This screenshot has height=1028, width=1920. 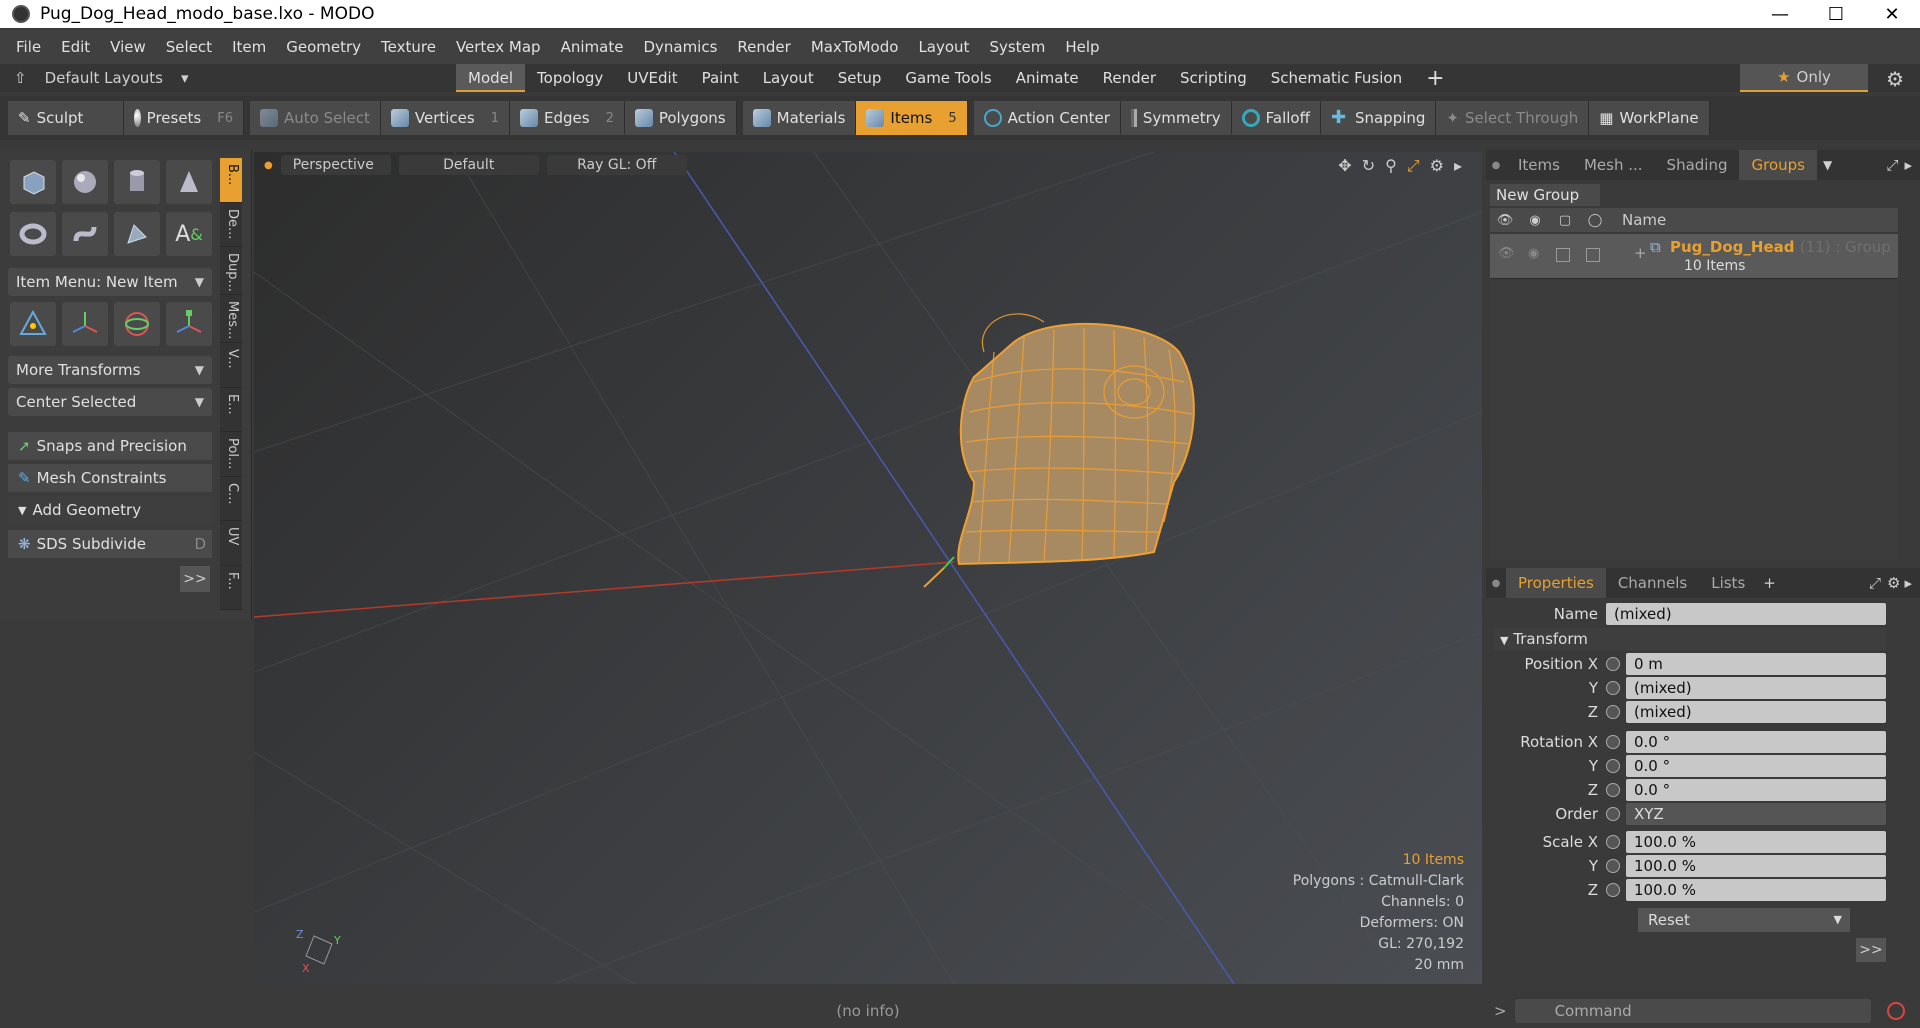 I want to click on shading-default-button: Default, so click(x=468, y=165).